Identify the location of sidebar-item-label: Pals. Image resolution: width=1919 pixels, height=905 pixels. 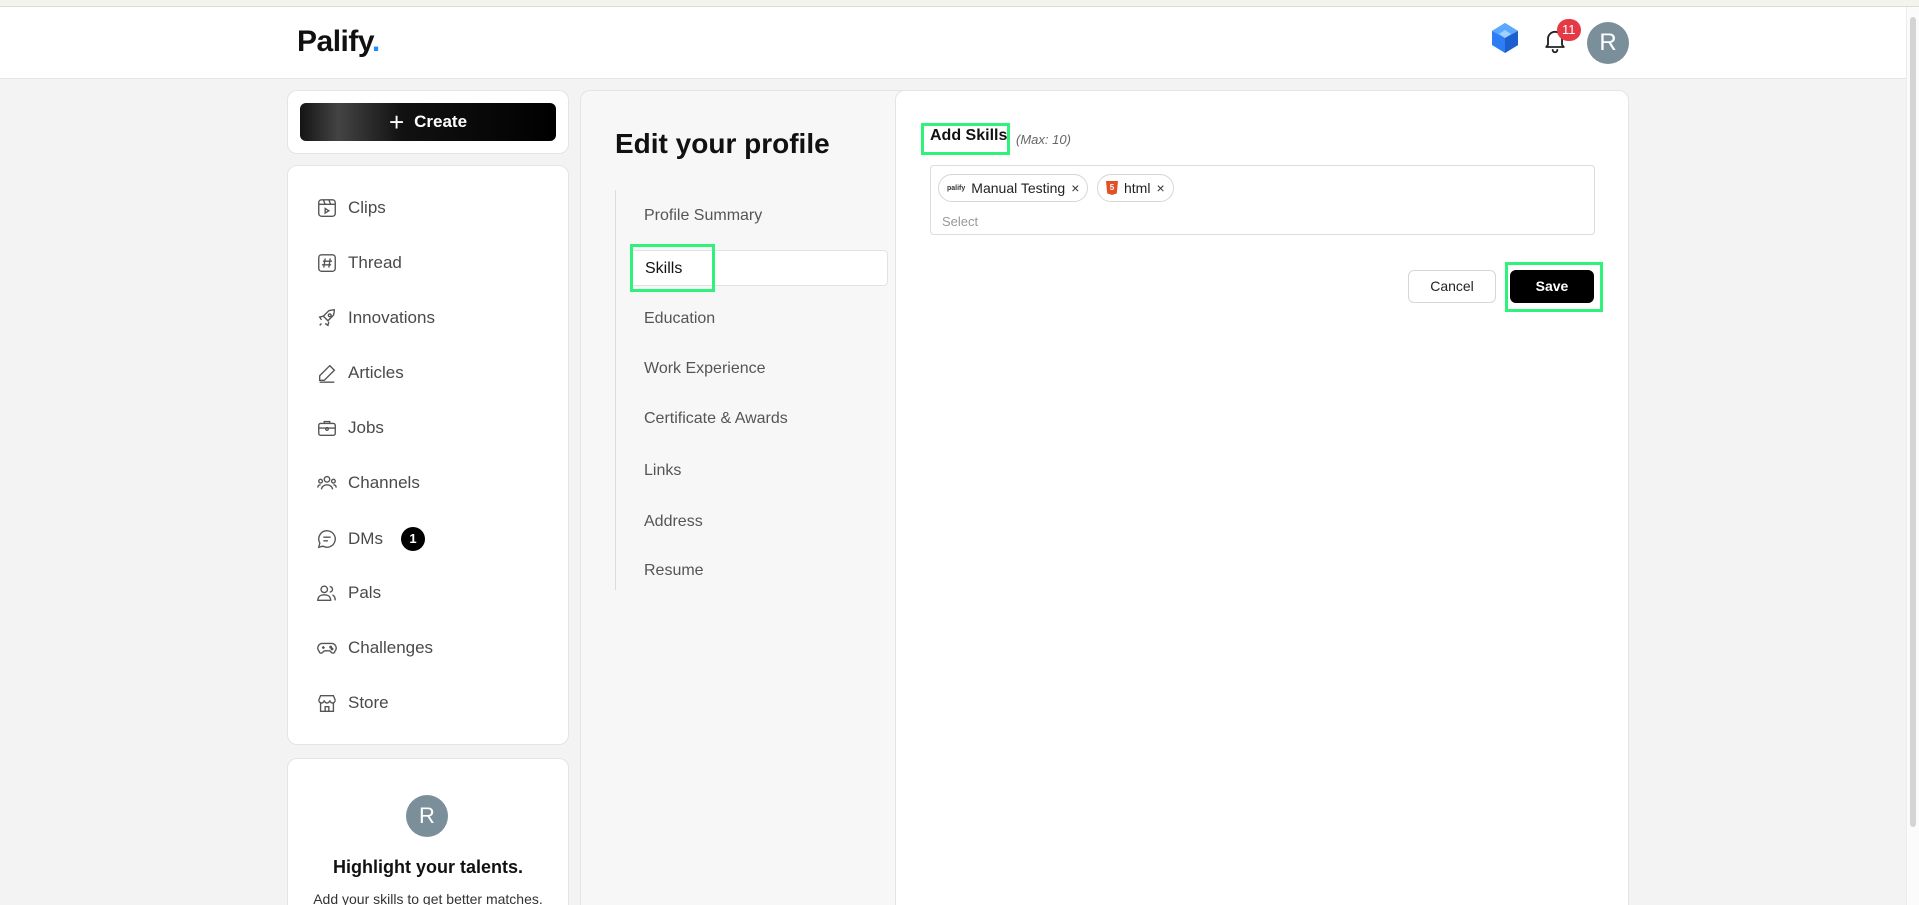
(365, 592).